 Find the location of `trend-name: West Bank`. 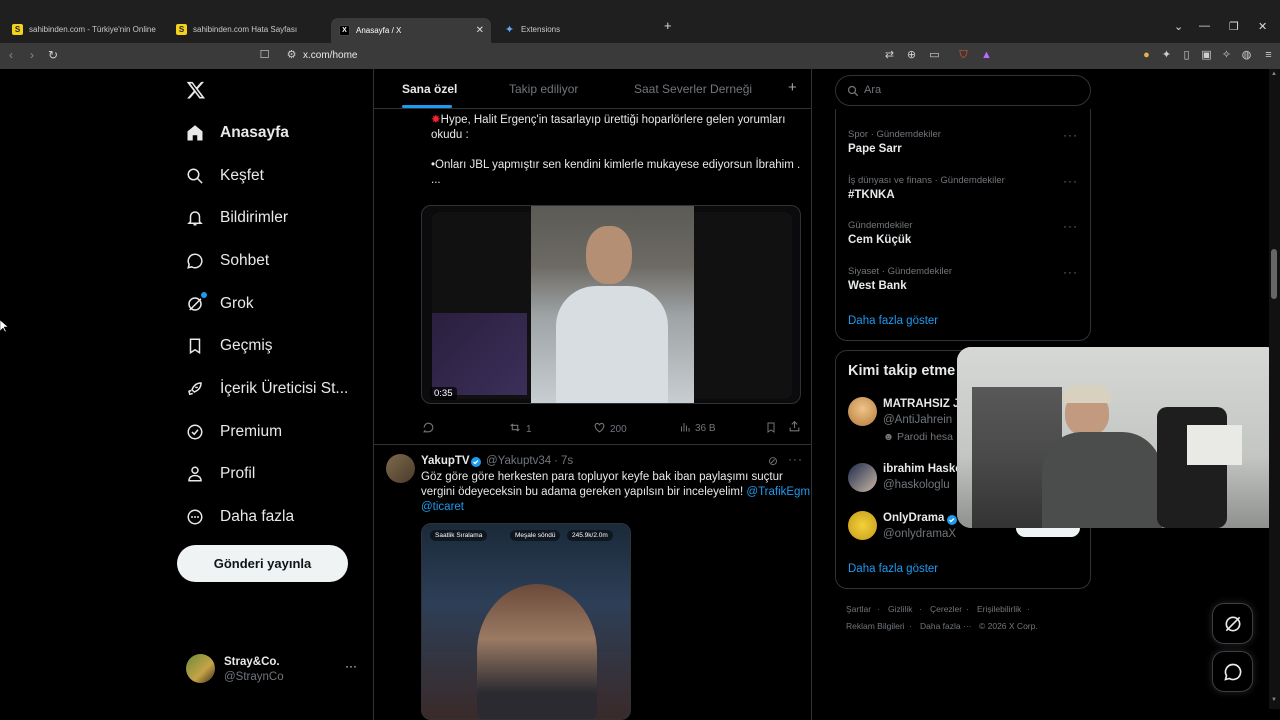

trend-name: West Bank is located at coordinates (877, 286).